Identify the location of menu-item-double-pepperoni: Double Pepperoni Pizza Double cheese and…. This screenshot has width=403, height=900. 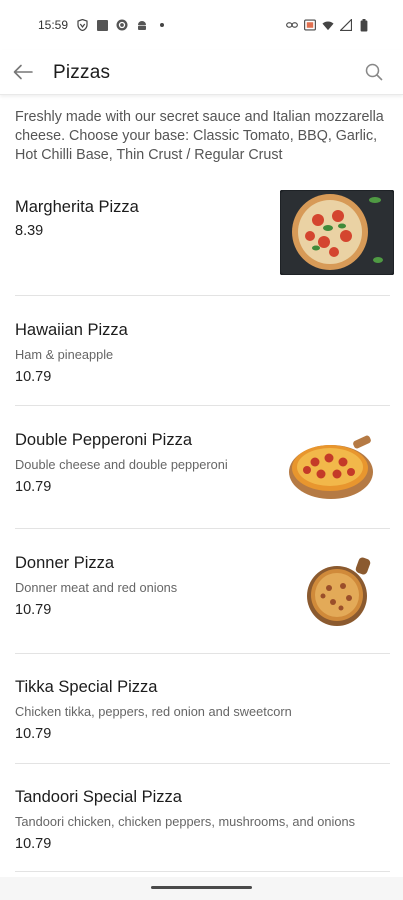
(202, 472).